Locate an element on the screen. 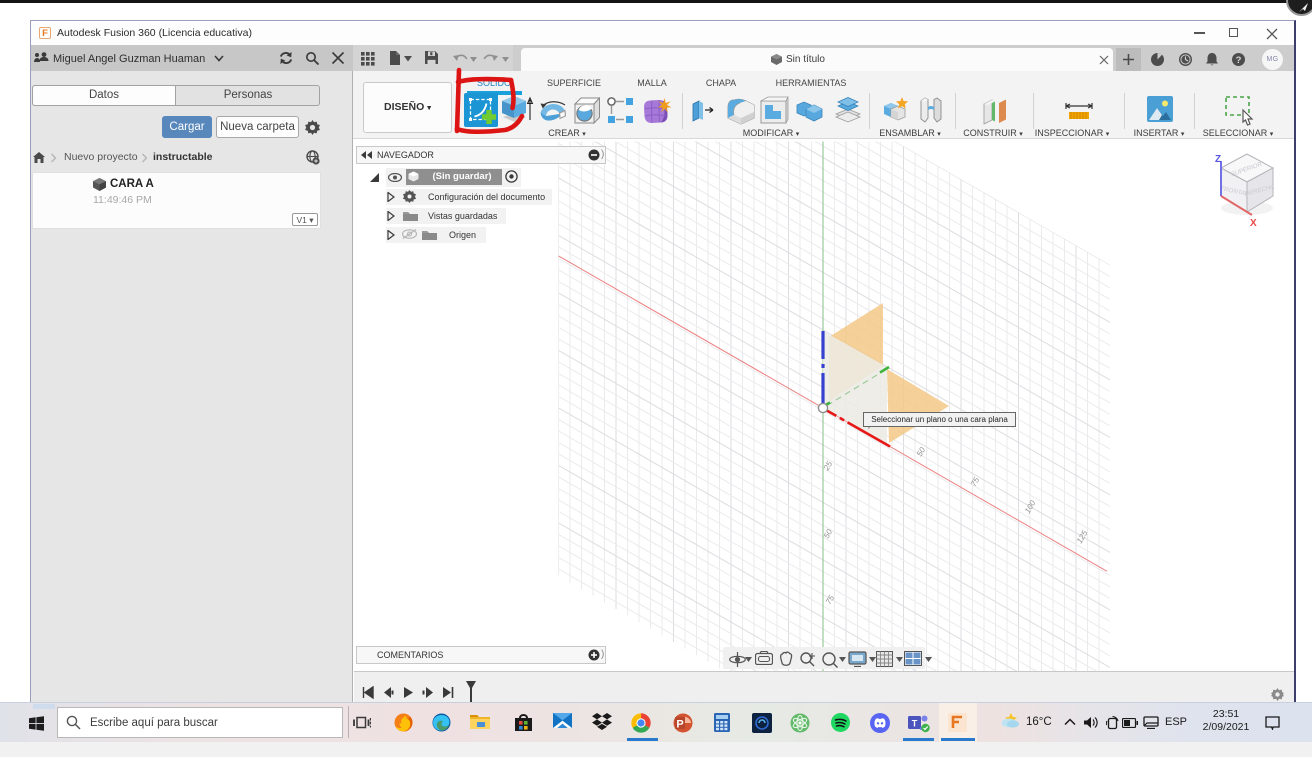 The width and height of the screenshot is (1312, 757). svg-text: 100 is located at coordinates (1030, 506).